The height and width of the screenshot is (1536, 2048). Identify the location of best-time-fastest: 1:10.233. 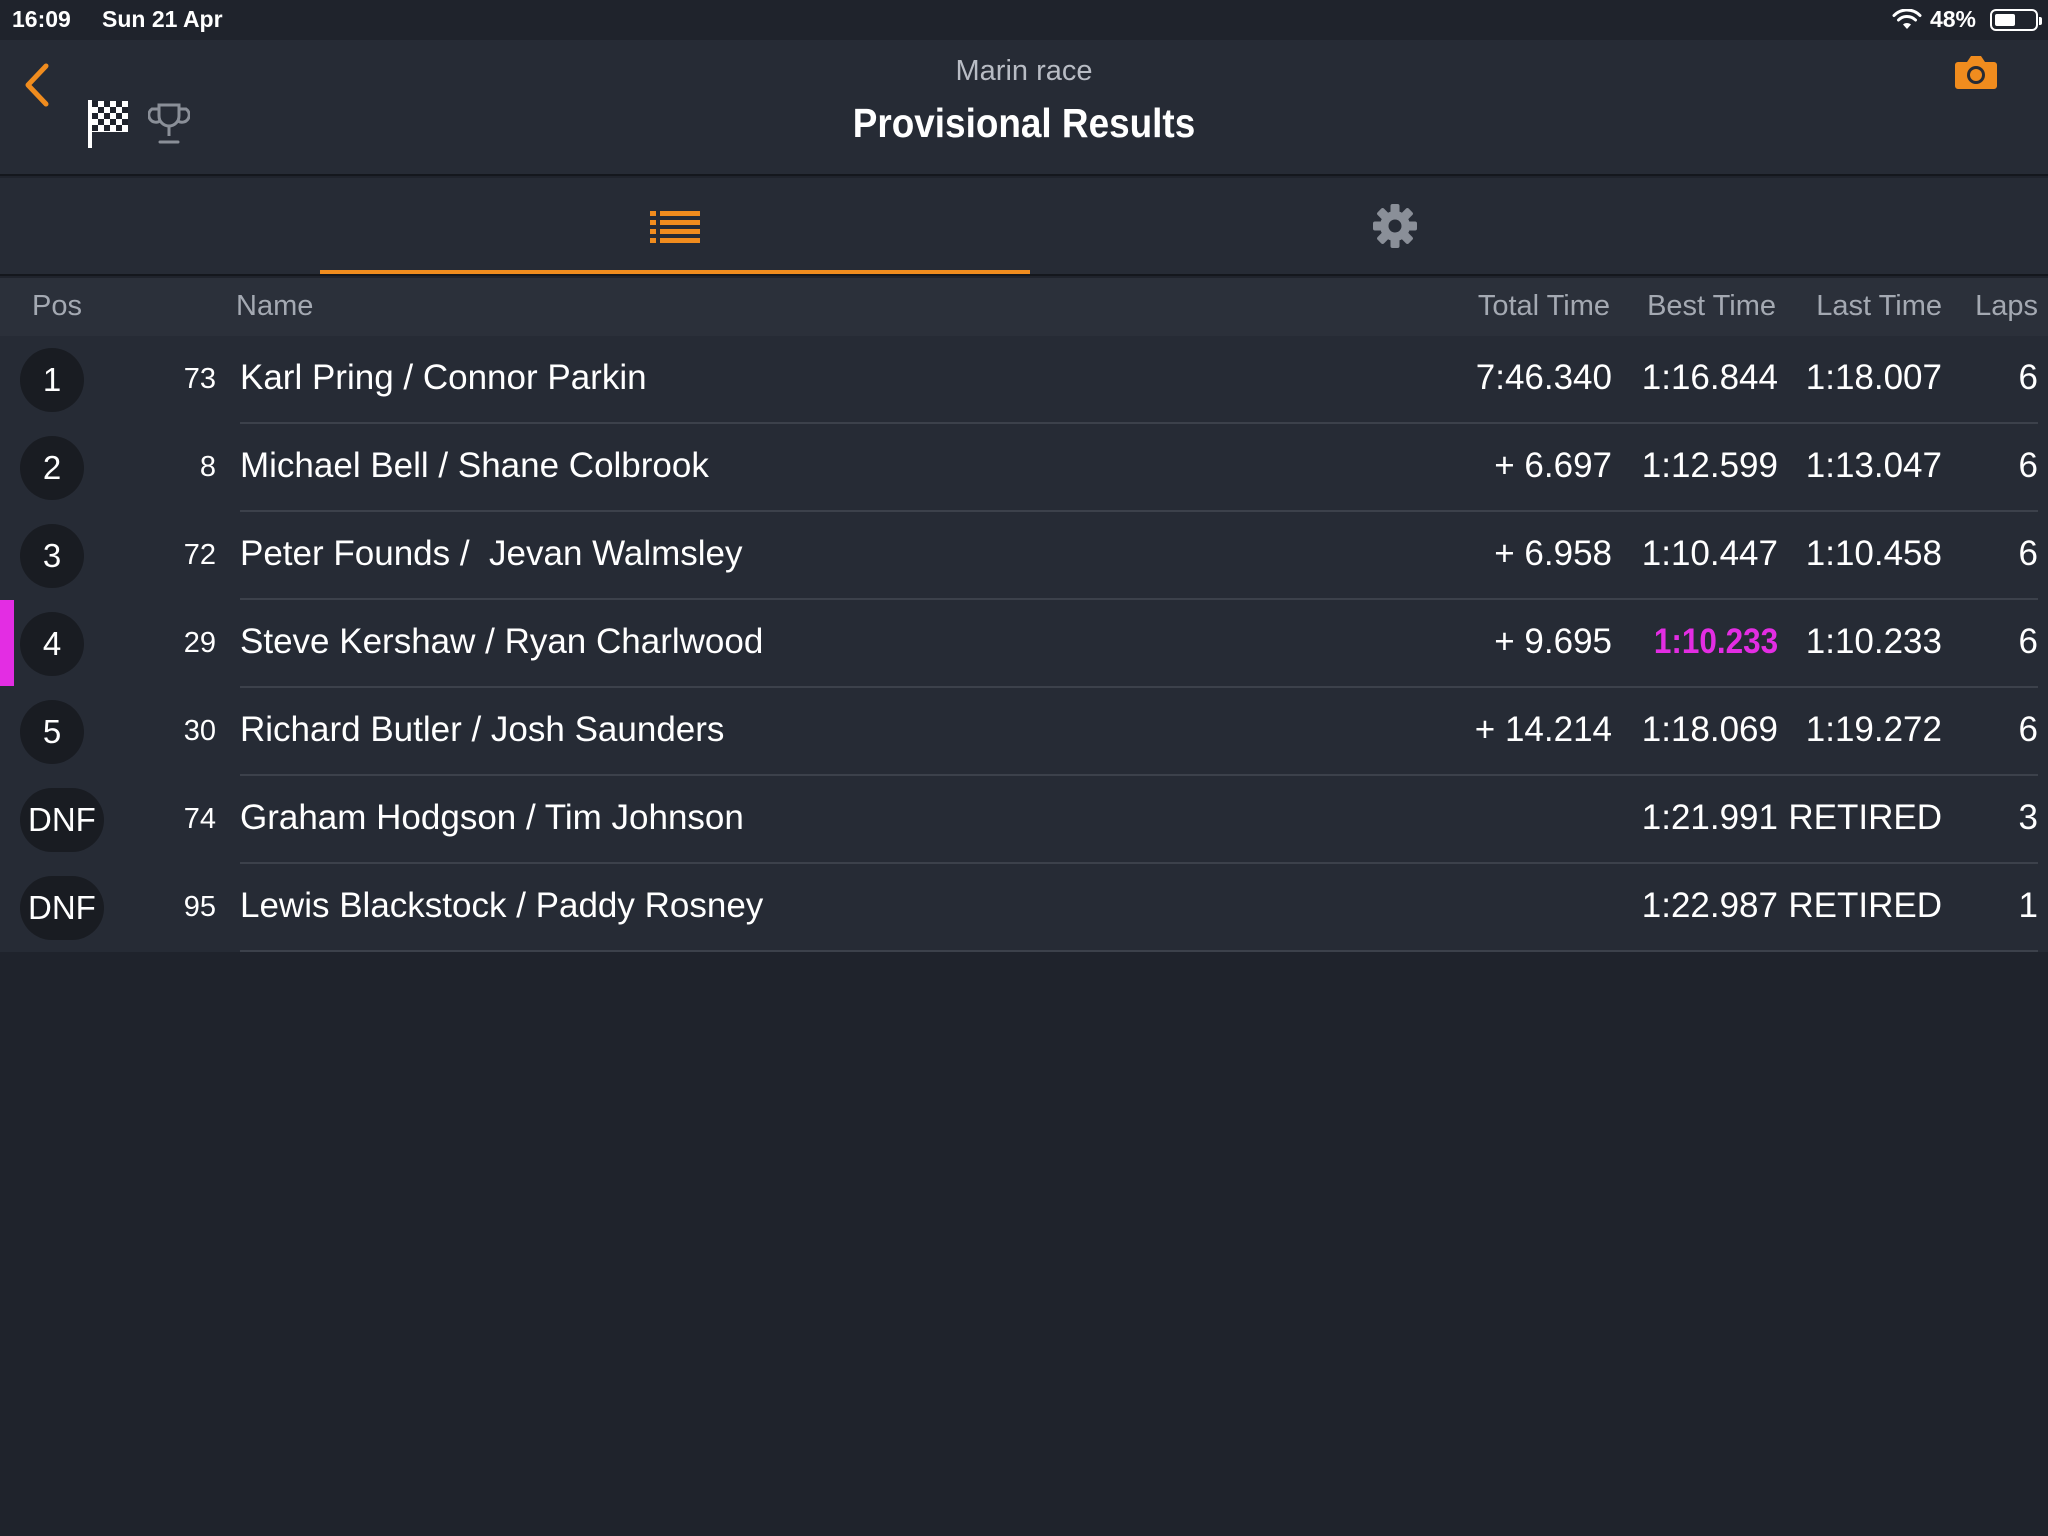
(1709, 642).